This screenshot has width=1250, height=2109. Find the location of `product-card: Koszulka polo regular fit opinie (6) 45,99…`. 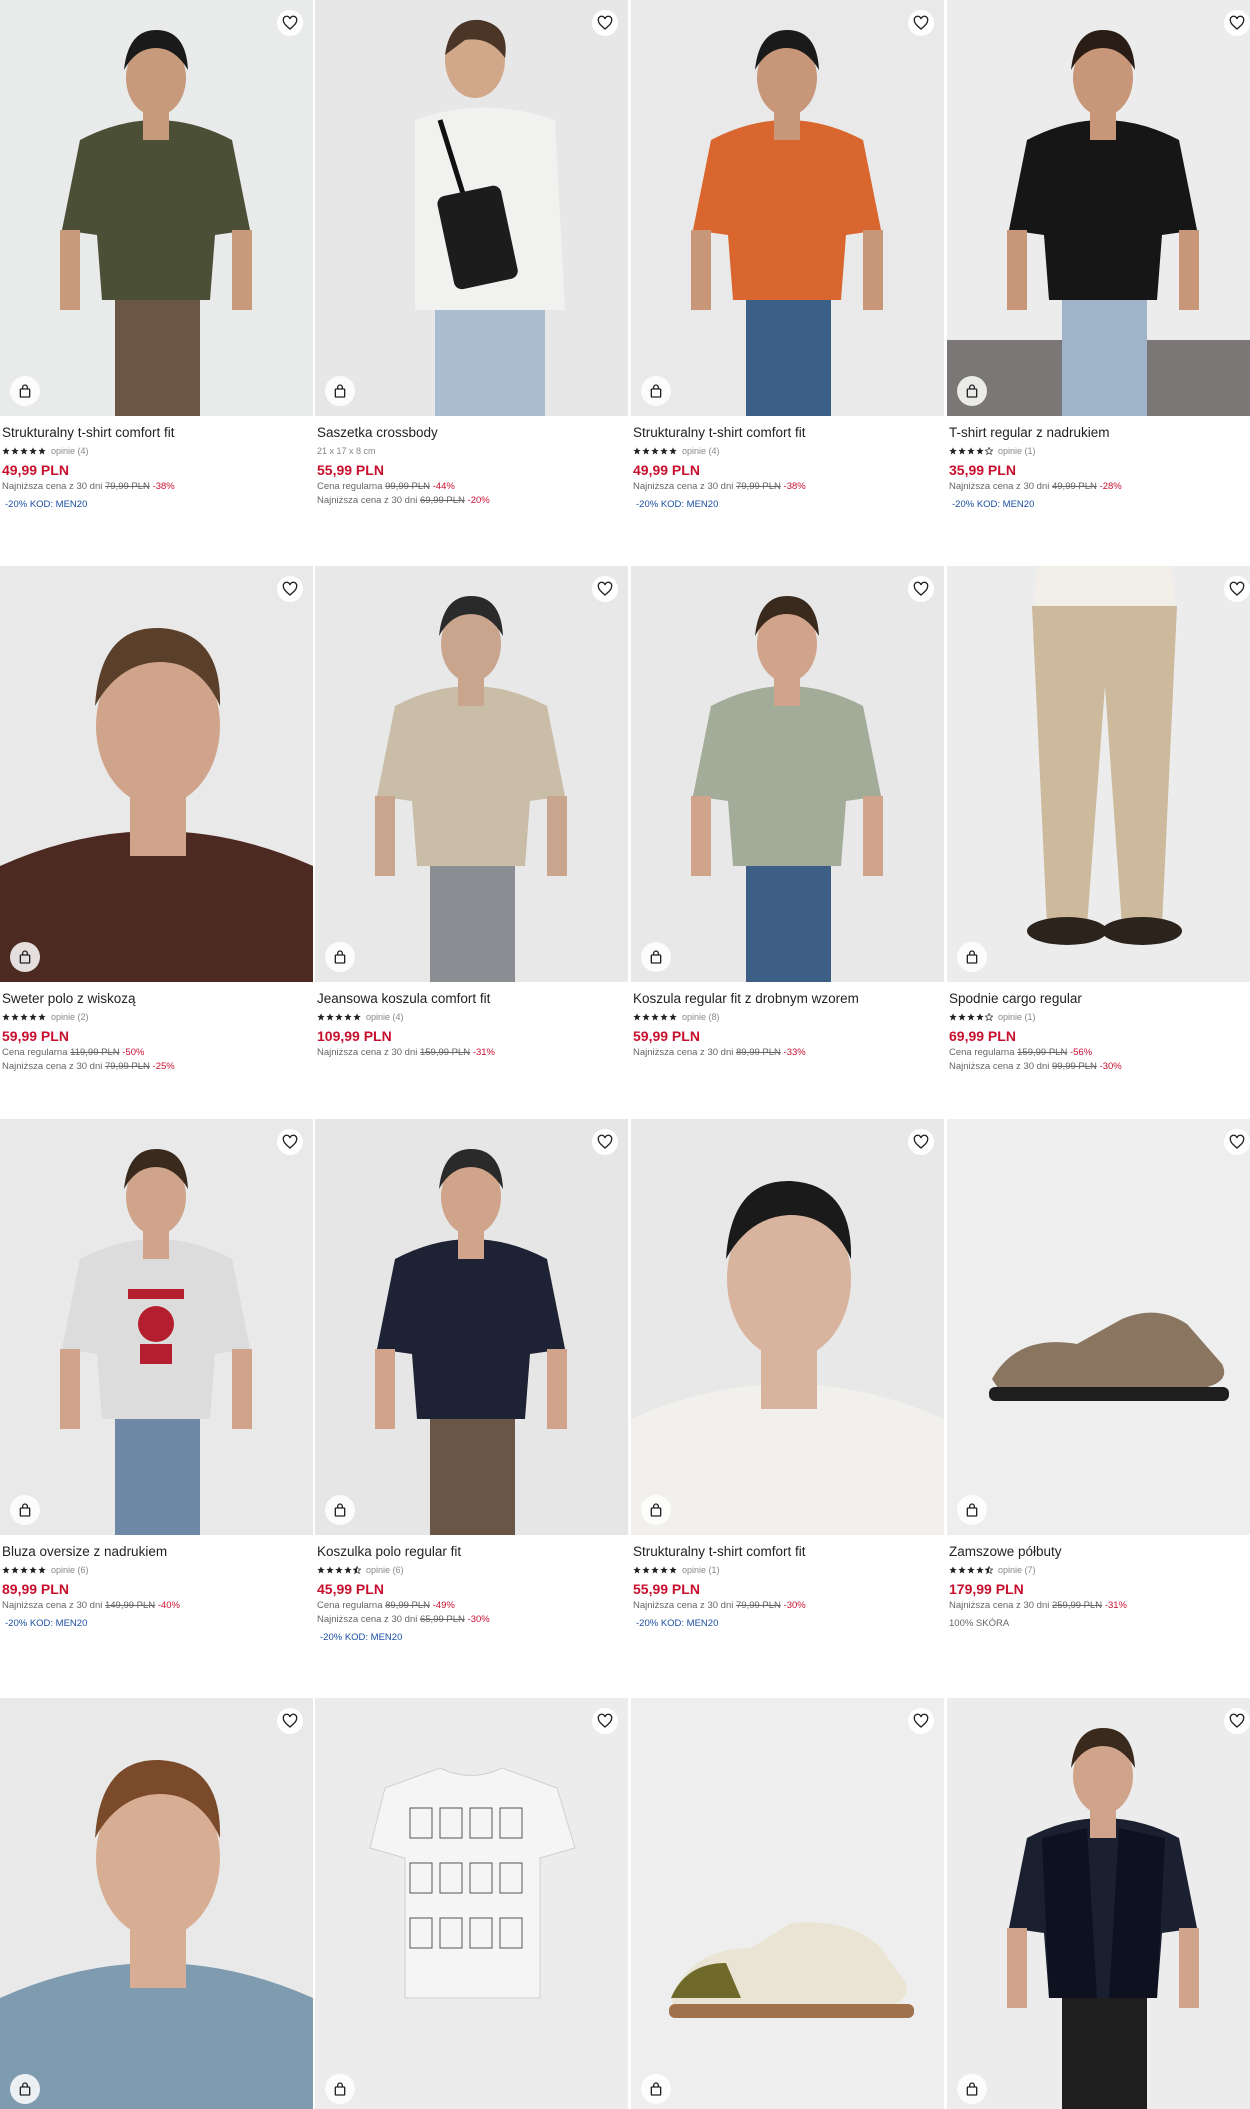

product-card: Koszulka polo regular fit opinie (6) 45,99… is located at coordinates (471, 1382).